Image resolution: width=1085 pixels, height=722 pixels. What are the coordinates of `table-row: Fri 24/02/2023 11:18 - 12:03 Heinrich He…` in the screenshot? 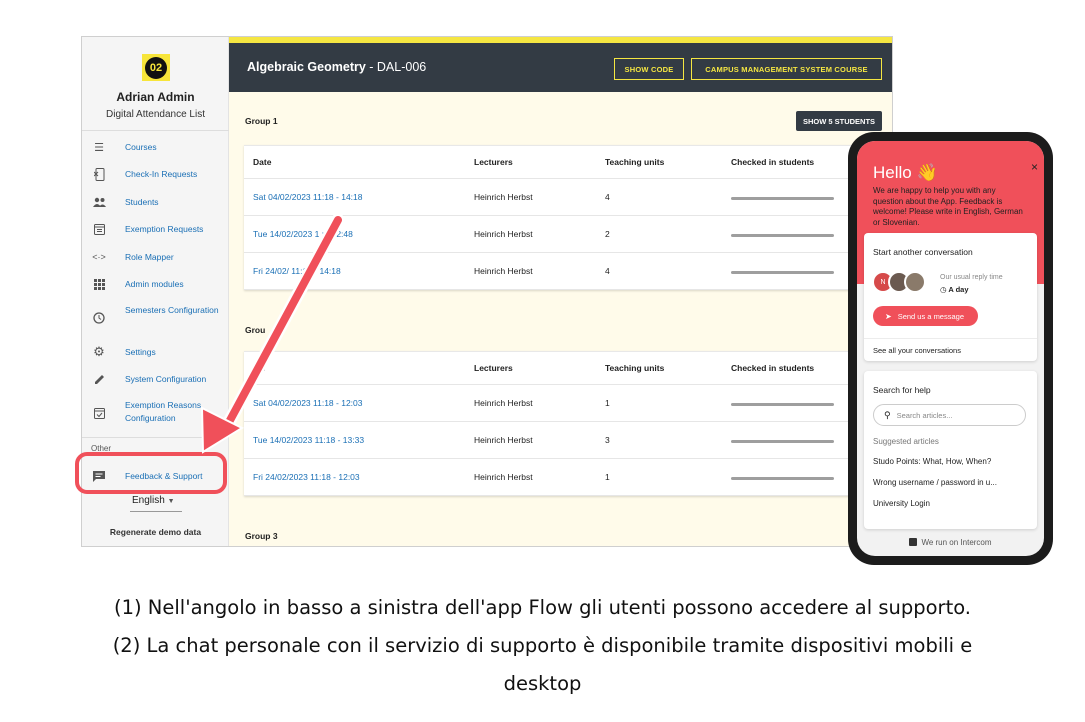 It's located at (568, 477).